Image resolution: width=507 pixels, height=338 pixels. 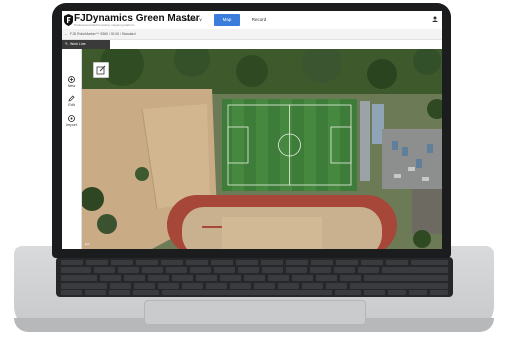 I want to click on pencil-icon, so click(x=71, y=98).